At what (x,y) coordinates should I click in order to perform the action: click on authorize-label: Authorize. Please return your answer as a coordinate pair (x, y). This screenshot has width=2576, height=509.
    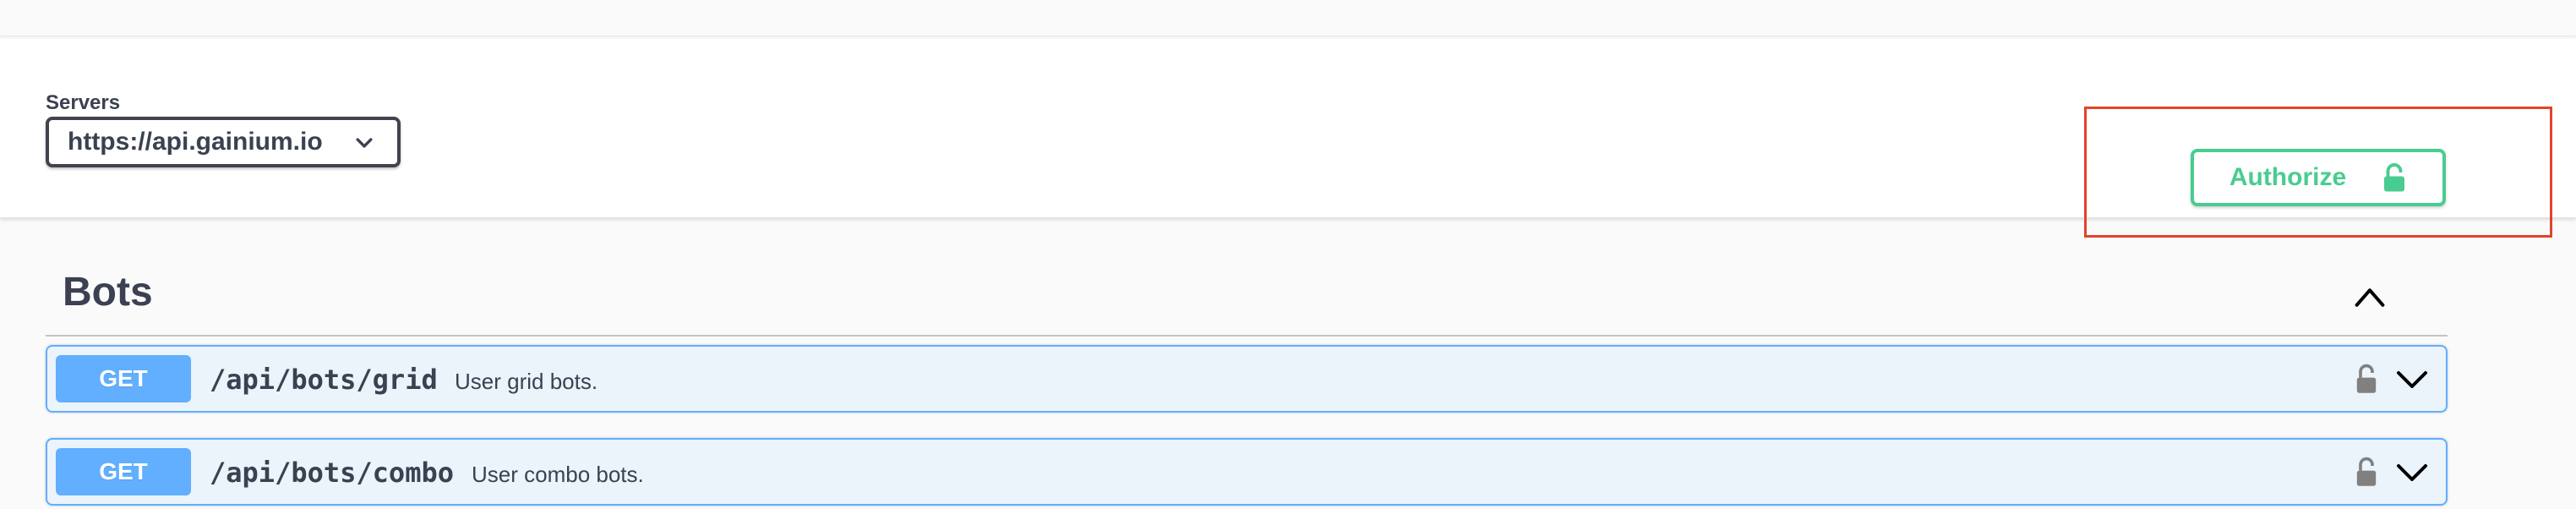
    Looking at the image, I should click on (2288, 177).